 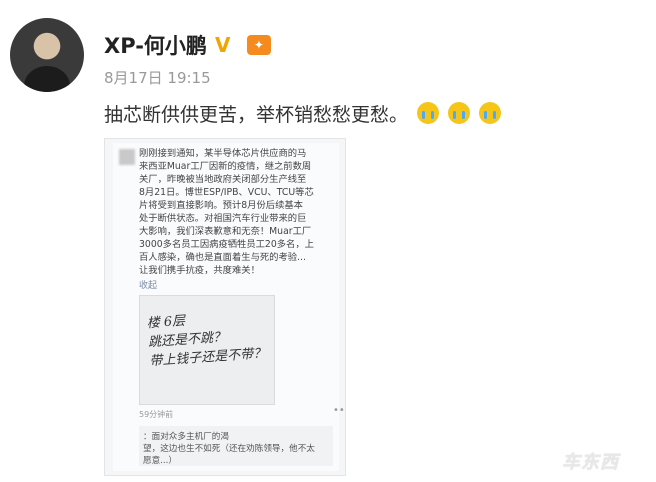 I want to click on time-ago: 59分钟前, so click(x=156, y=414).